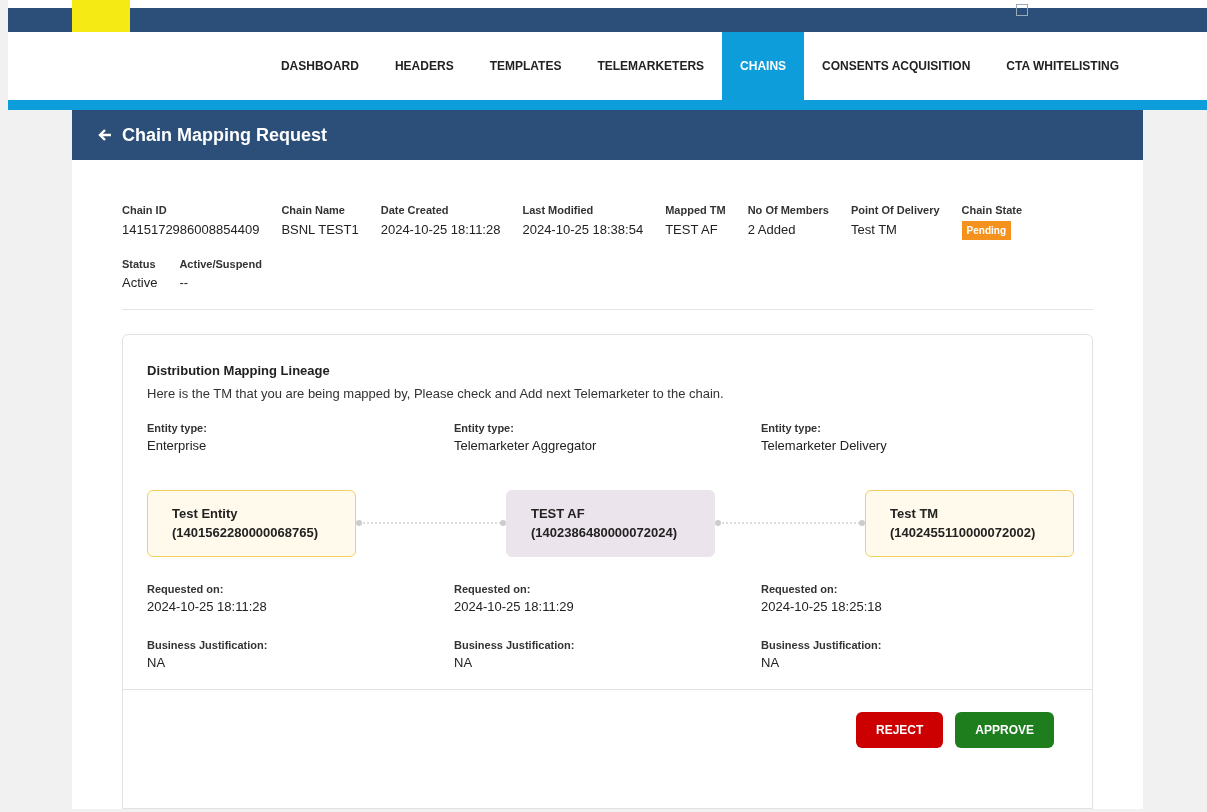 This screenshot has height=812, width=1207. What do you see at coordinates (558, 210) in the screenshot?
I see `field-label: Last Modified` at bounding box center [558, 210].